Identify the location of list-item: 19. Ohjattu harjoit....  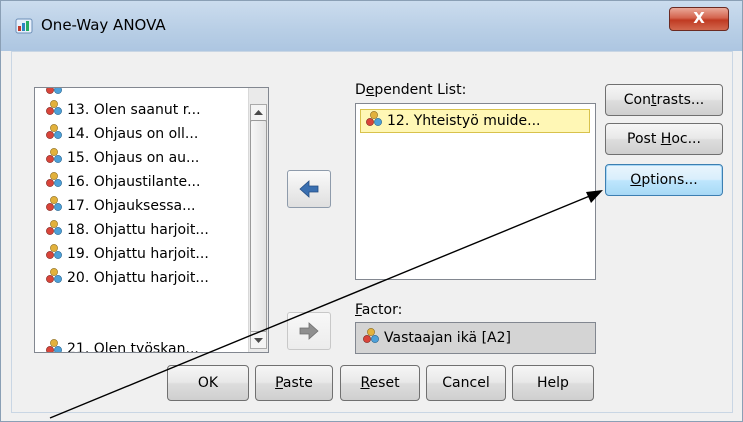
(127, 254).